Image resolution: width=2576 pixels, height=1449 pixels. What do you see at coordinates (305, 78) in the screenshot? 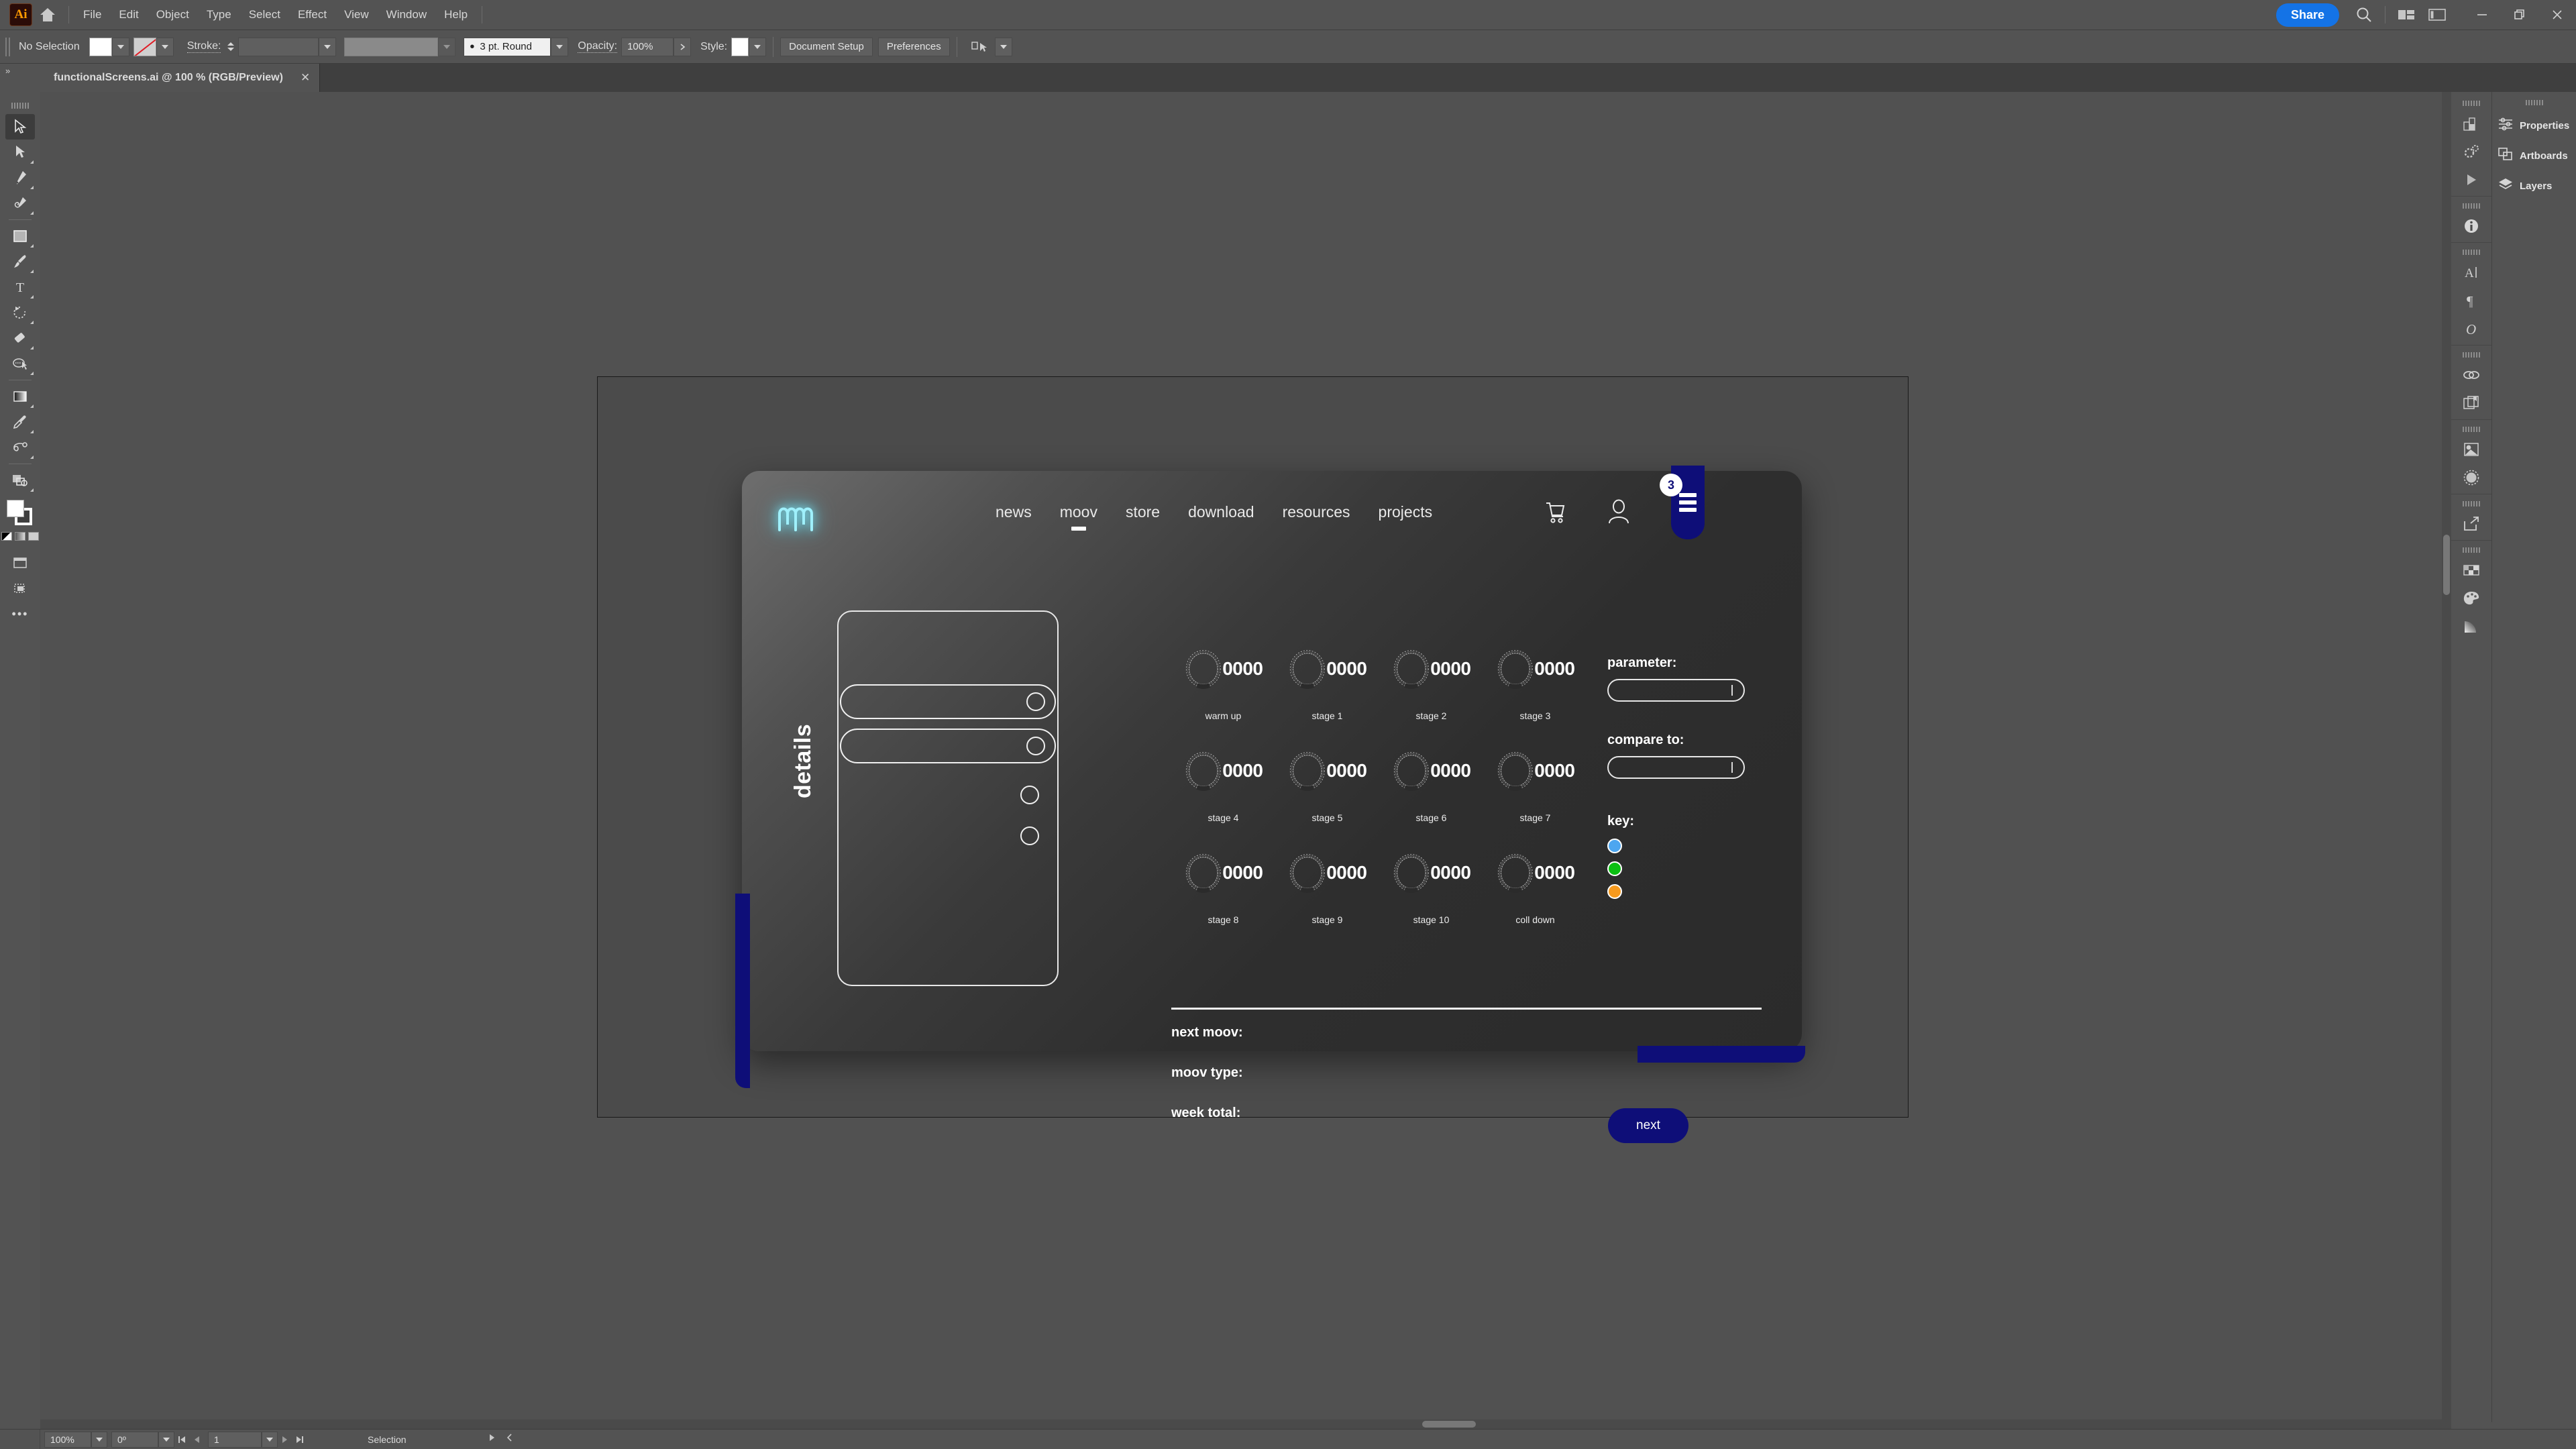
I see `tab-close-icon: ✕` at bounding box center [305, 78].